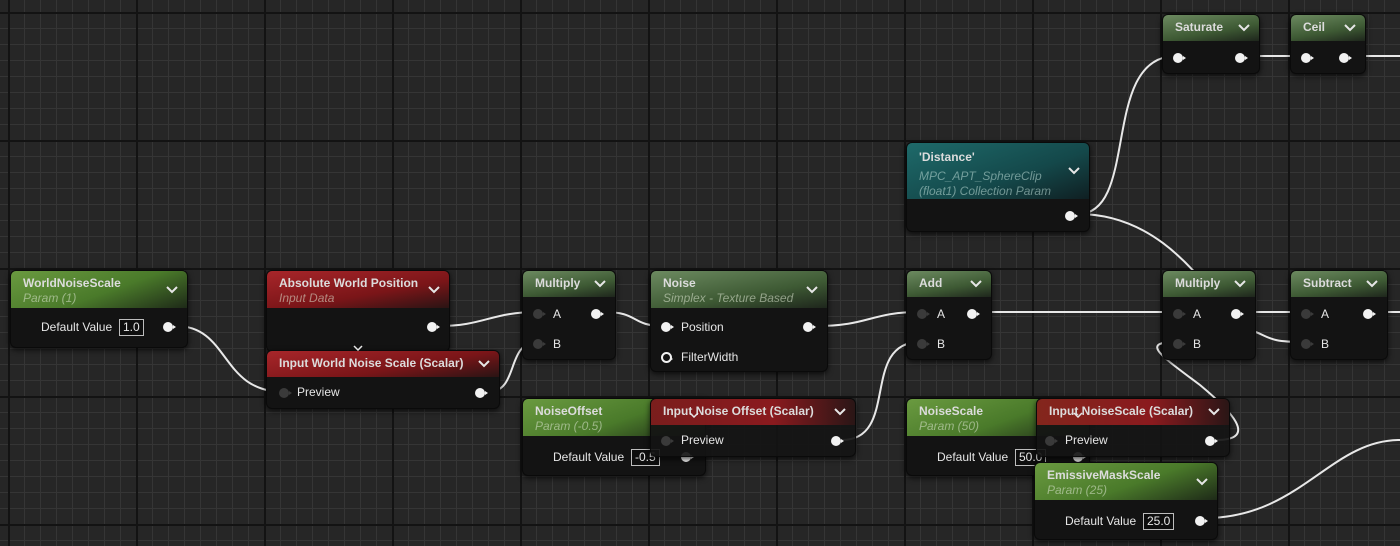 The width and height of the screenshot is (1400, 546). I want to click on node-title: WorldNoiseScale, so click(72, 283).